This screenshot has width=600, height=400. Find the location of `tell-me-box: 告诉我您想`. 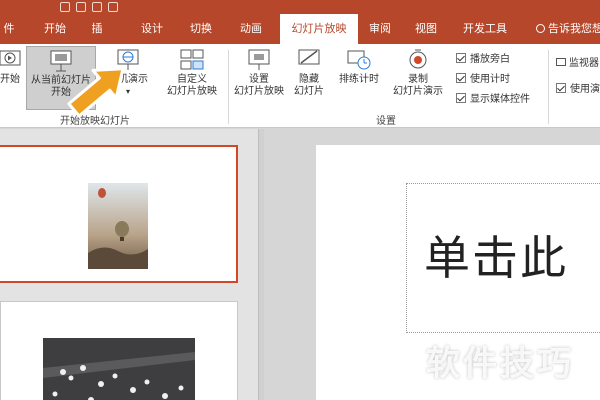

tell-me-box: 告诉我您想 is located at coordinates (568, 29).